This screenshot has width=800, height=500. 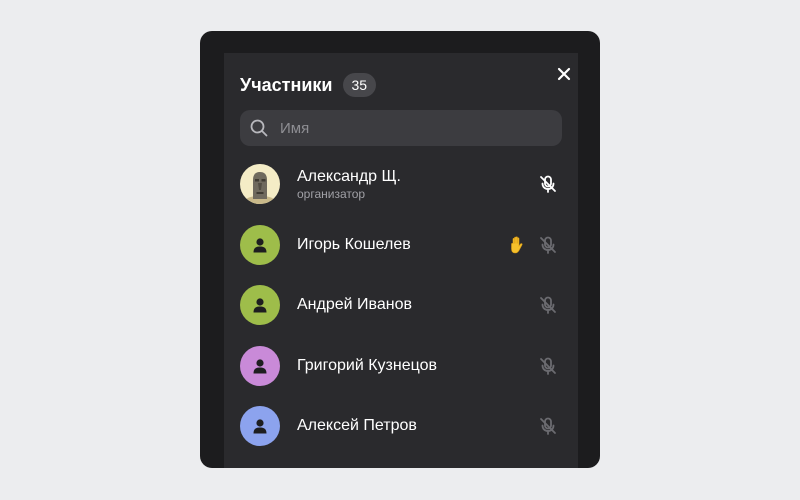 I want to click on participant-row: Игорь Кошелев, so click(x=401, y=255).